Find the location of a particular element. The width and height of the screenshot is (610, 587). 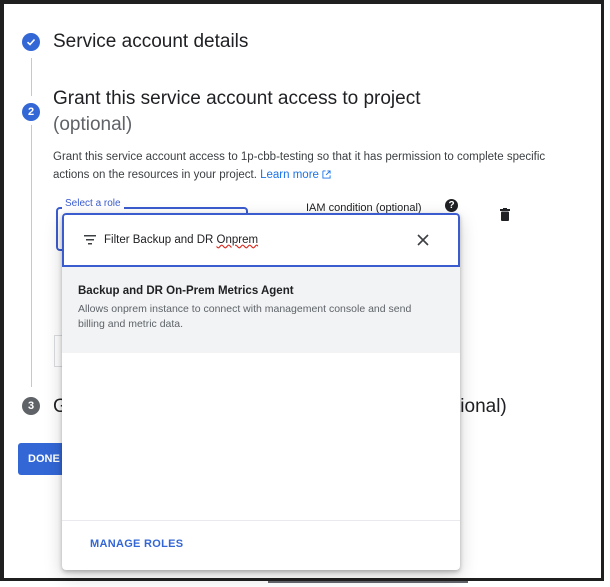

filter-icon is located at coordinates (90, 240).